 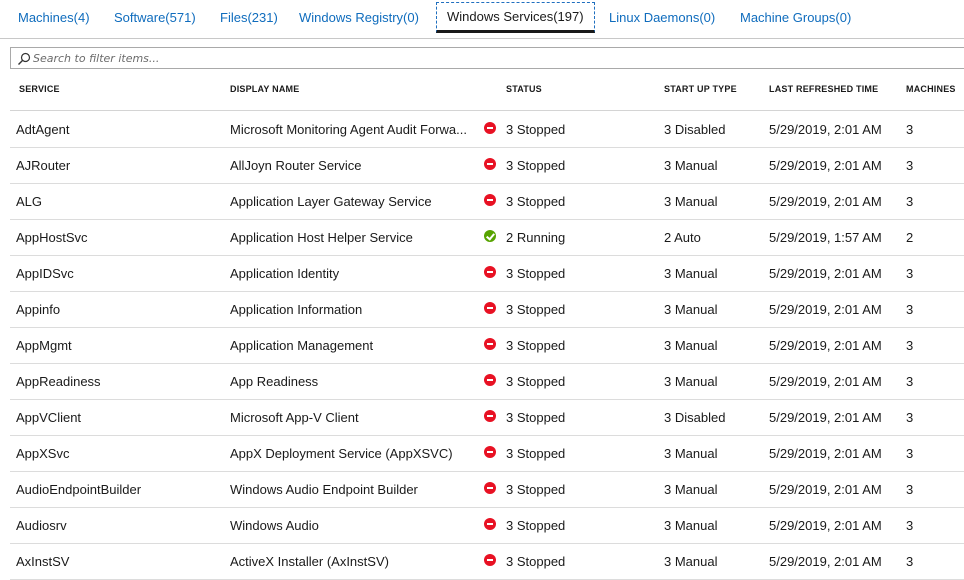 What do you see at coordinates (49, 417) in the screenshot?
I see `service-name: AppVClient` at bounding box center [49, 417].